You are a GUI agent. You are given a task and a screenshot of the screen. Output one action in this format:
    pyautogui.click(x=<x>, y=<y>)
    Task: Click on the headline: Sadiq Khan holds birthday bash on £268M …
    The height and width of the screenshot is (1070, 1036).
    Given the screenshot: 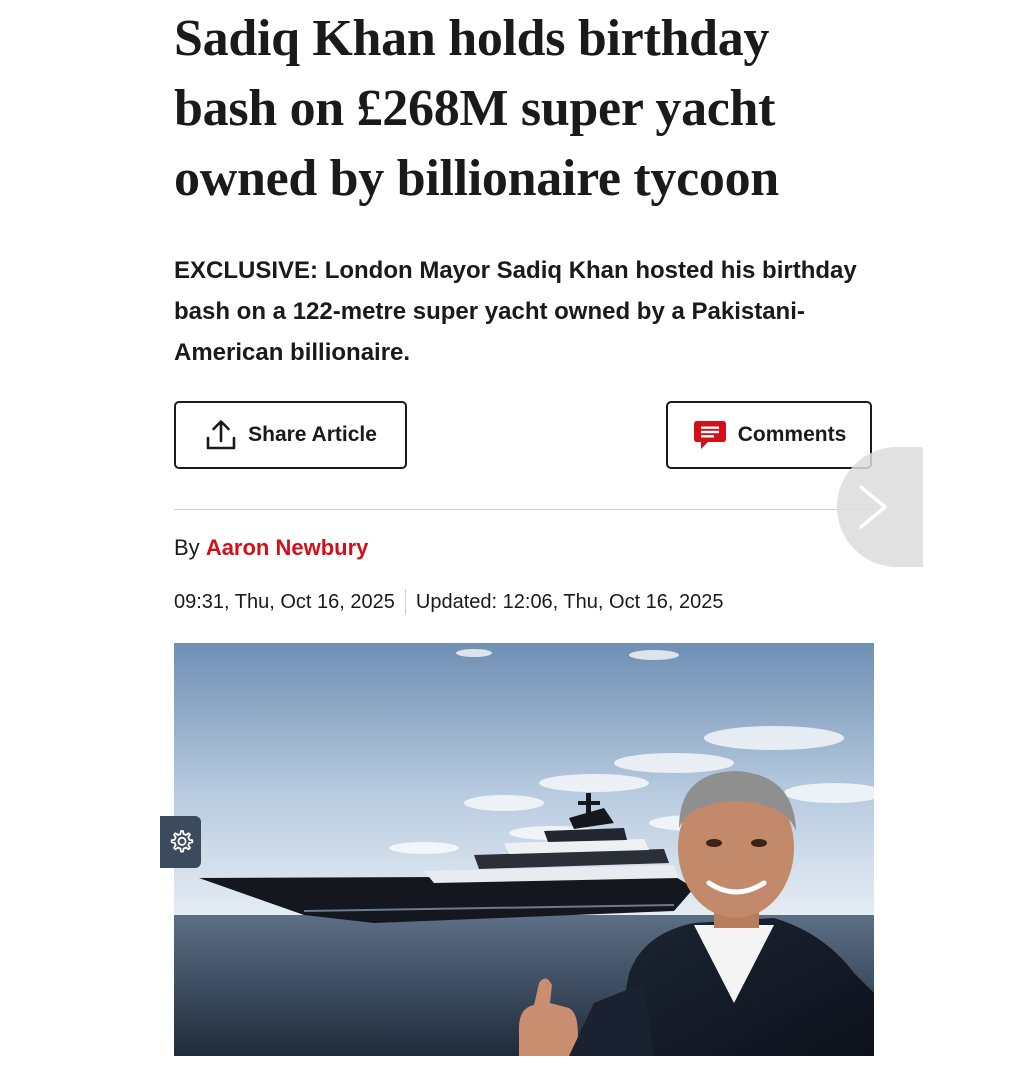 What is the action you would take?
    pyautogui.click(x=476, y=108)
    